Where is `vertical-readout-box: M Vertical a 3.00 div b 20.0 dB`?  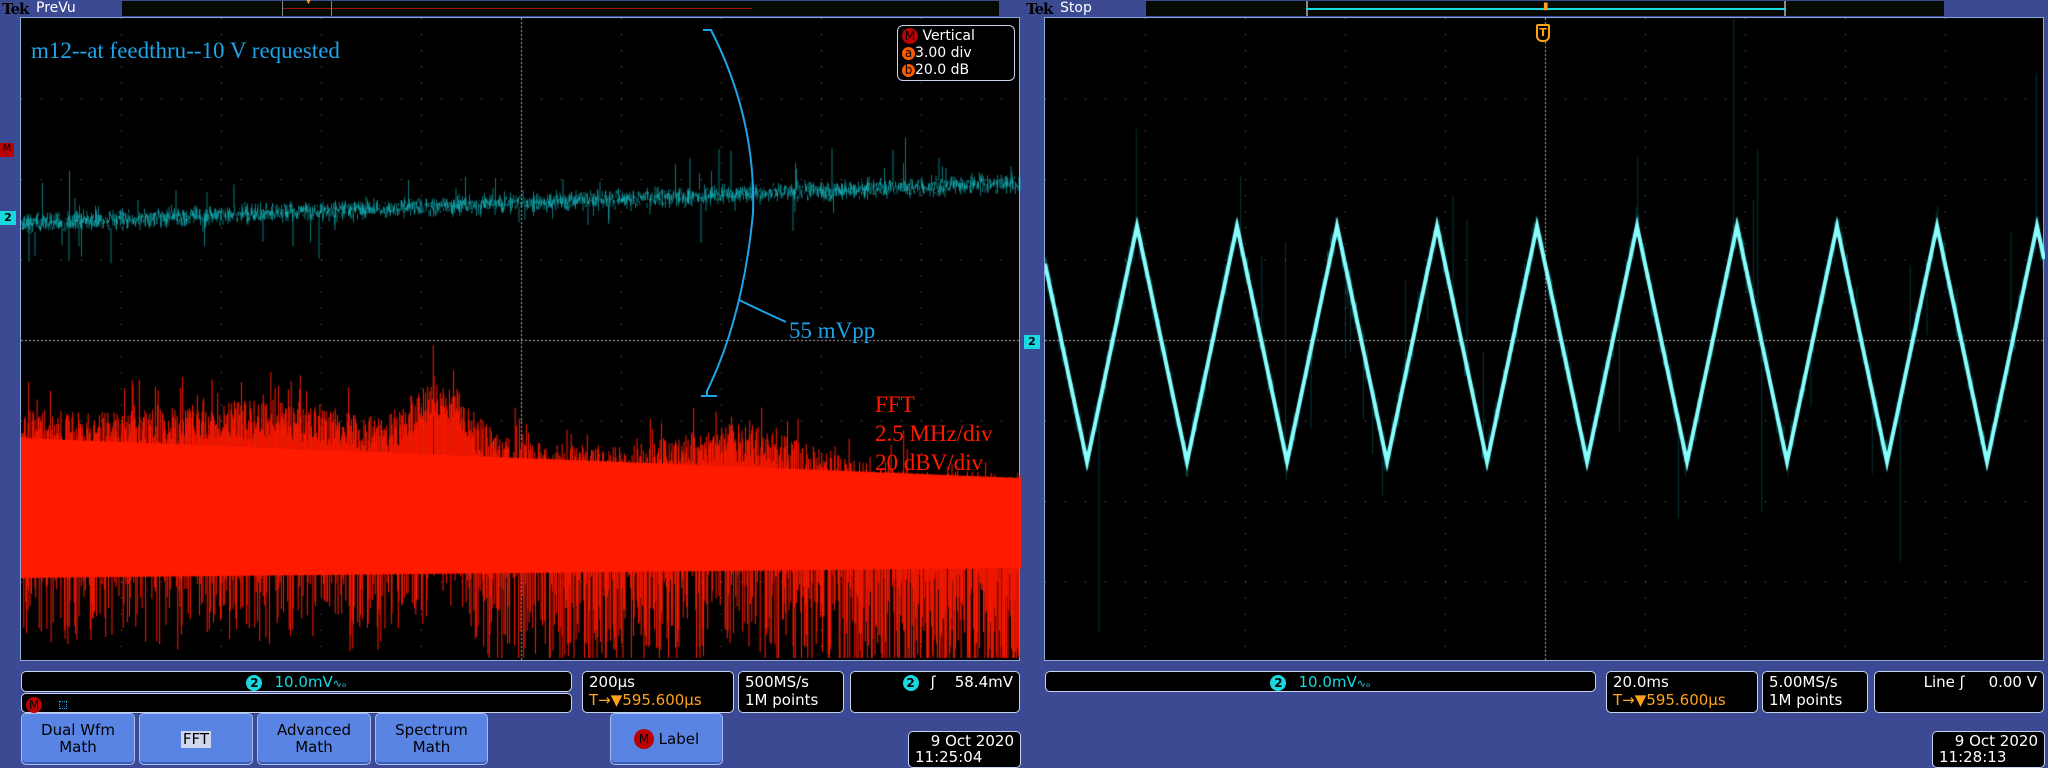
vertical-readout-box: M Vertical a 3.00 div b 20.0 dB is located at coordinates (956, 53).